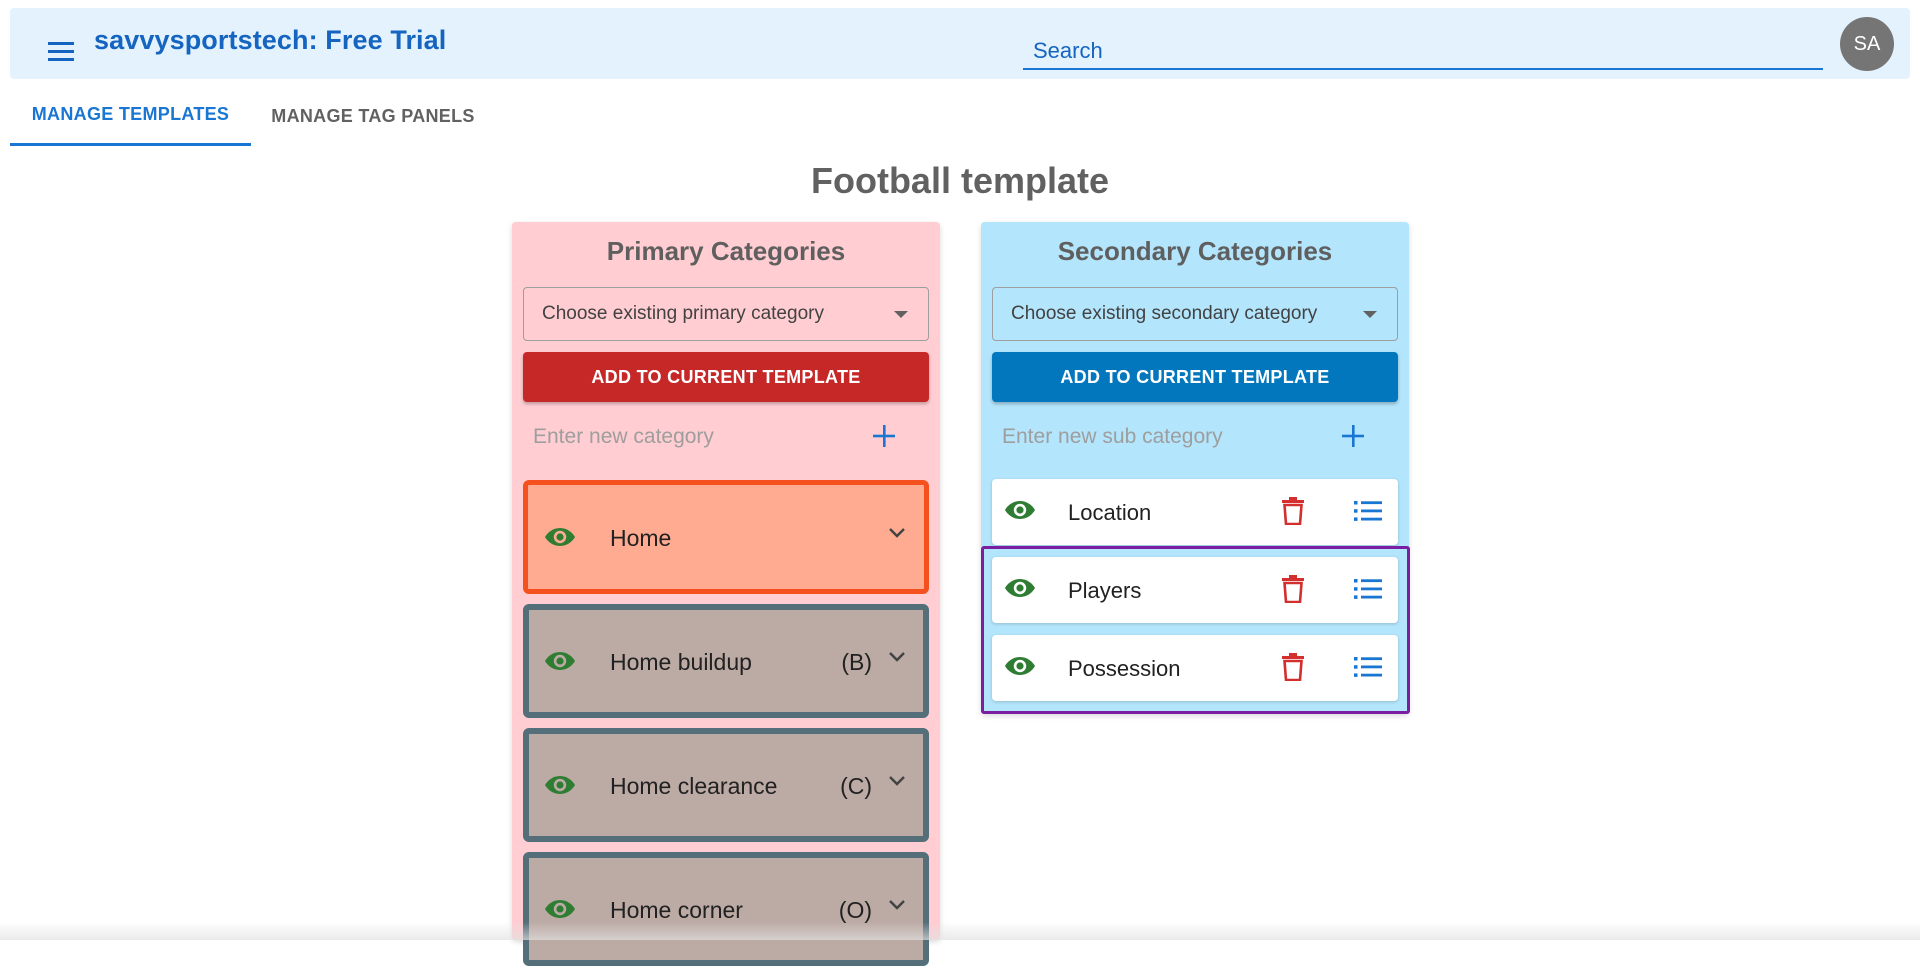 The width and height of the screenshot is (1920, 966). What do you see at coordinates (641, 538) in the screenshot?
I see `category-label: Home` at bounding box center [641, 538].